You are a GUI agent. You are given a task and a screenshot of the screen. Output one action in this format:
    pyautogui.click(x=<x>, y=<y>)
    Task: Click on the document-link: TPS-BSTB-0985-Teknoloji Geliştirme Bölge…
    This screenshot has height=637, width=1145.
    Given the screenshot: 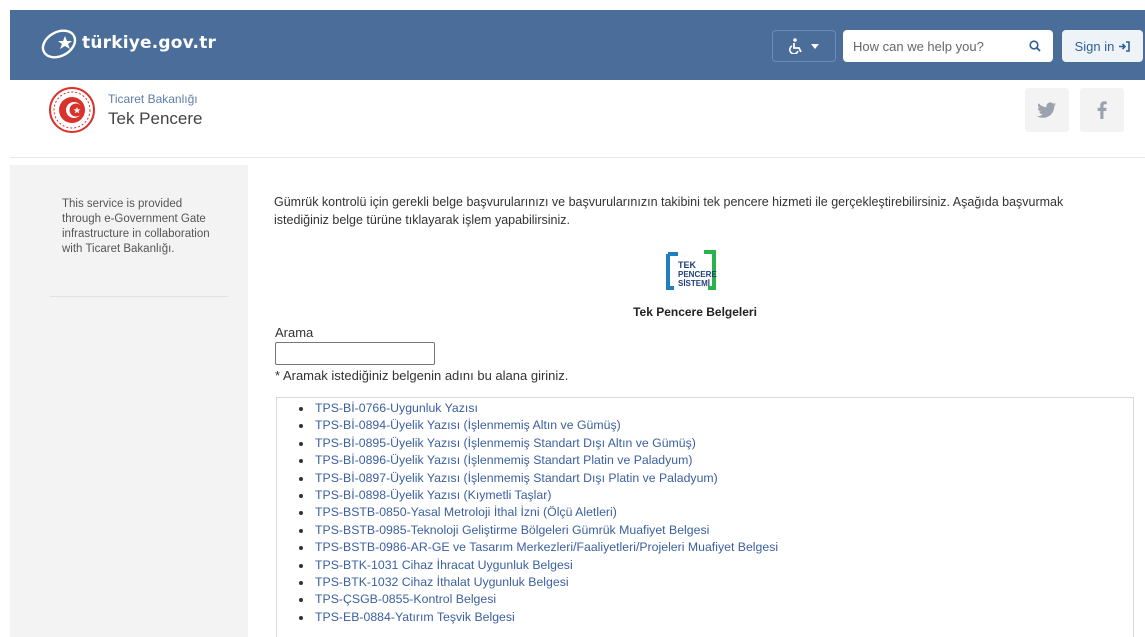 What is the action you would take?
    pyautogui.click(x=715, y=530)
    